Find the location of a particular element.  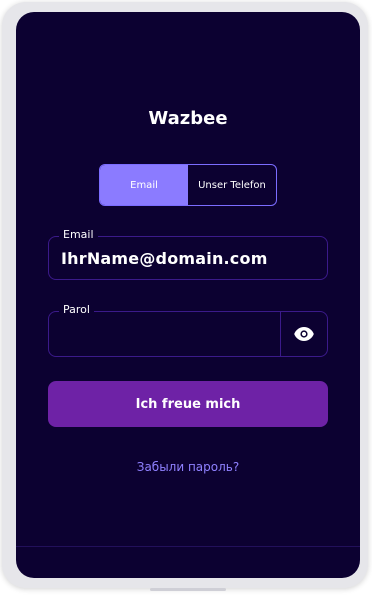

tab-email: Email is located at coordinates (144, 185).